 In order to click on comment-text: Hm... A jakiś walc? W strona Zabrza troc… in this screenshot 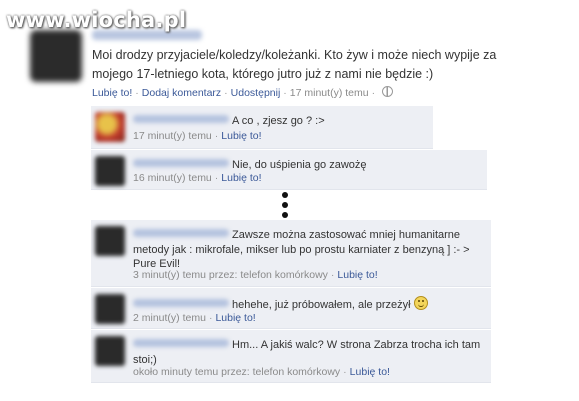, I will do `click(307, 352)`.